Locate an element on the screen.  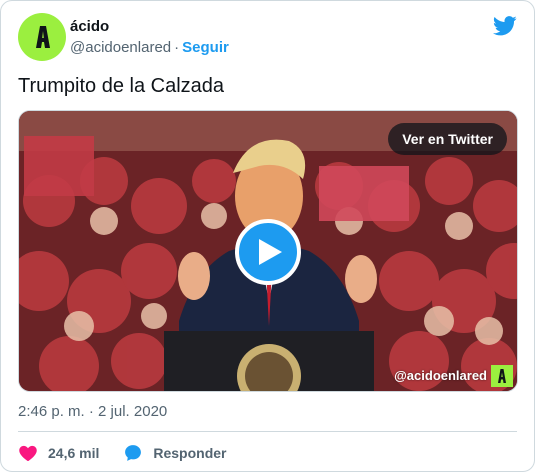
play-button is located at coordinates (268, 252).